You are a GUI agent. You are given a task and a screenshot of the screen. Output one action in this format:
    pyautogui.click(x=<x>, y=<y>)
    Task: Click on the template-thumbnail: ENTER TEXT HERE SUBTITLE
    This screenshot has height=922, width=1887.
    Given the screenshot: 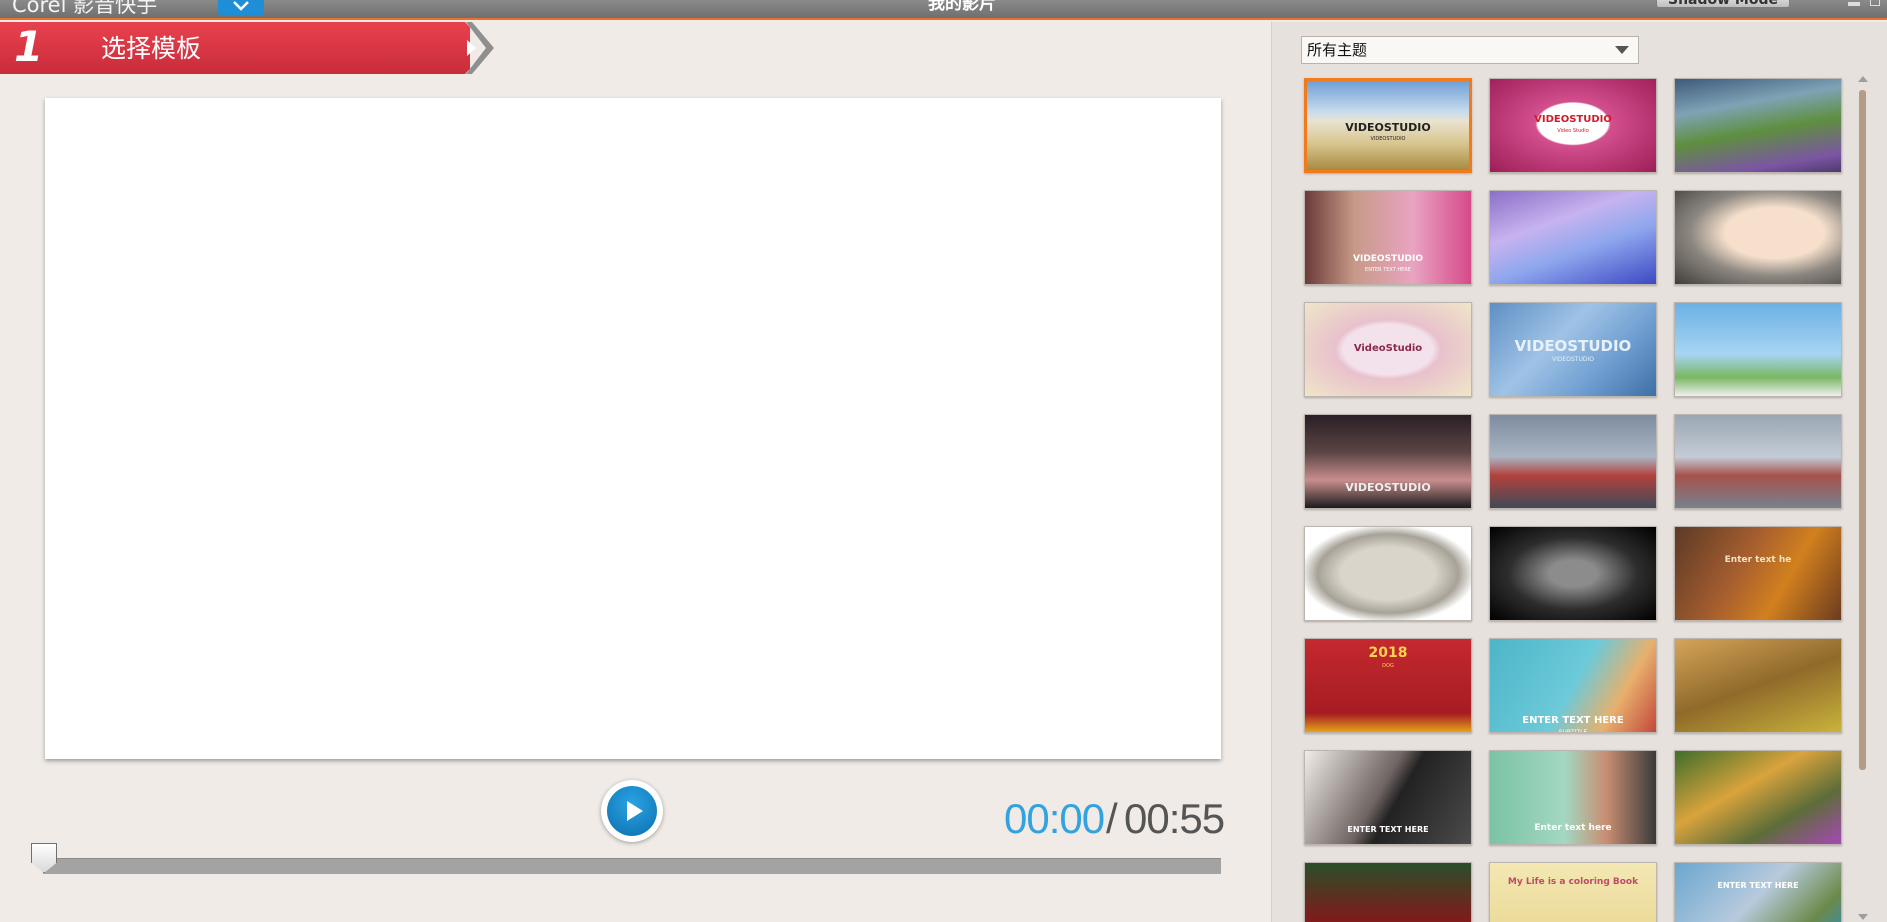 What is the action you would take?
    pyautogui.click(x=1573, y=685)
    